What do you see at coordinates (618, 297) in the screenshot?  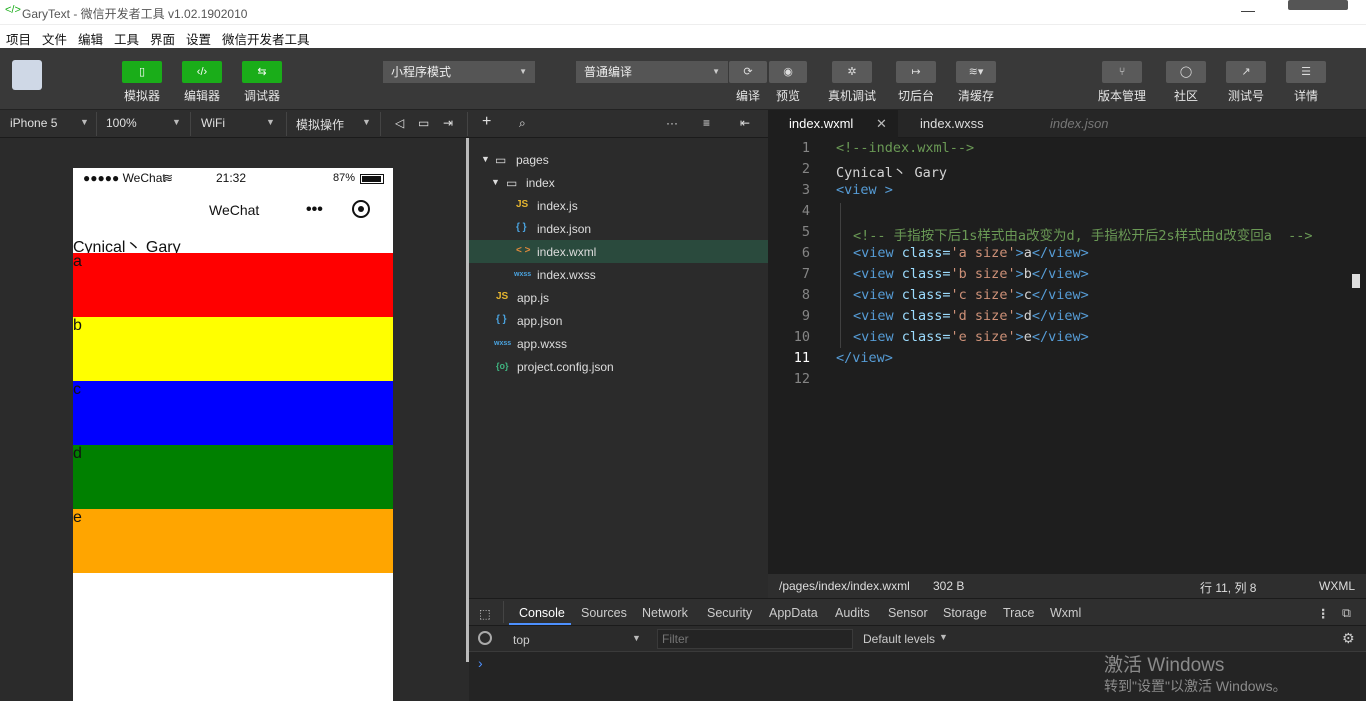 I see `file-app-js: JS app.js` at bounding box center [618, 297].